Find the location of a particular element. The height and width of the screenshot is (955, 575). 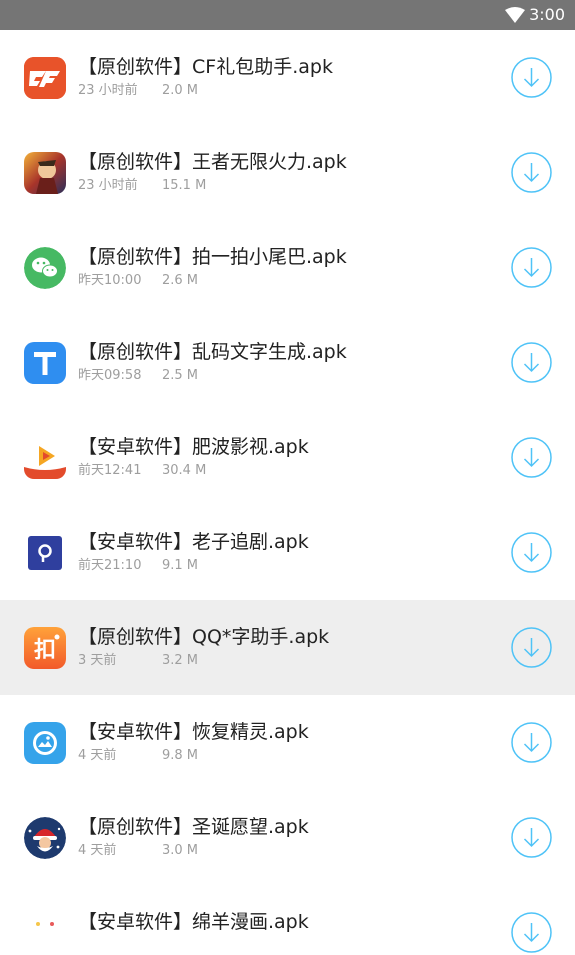

file-date: 前天21:10 is located at coordinates (110, 565).